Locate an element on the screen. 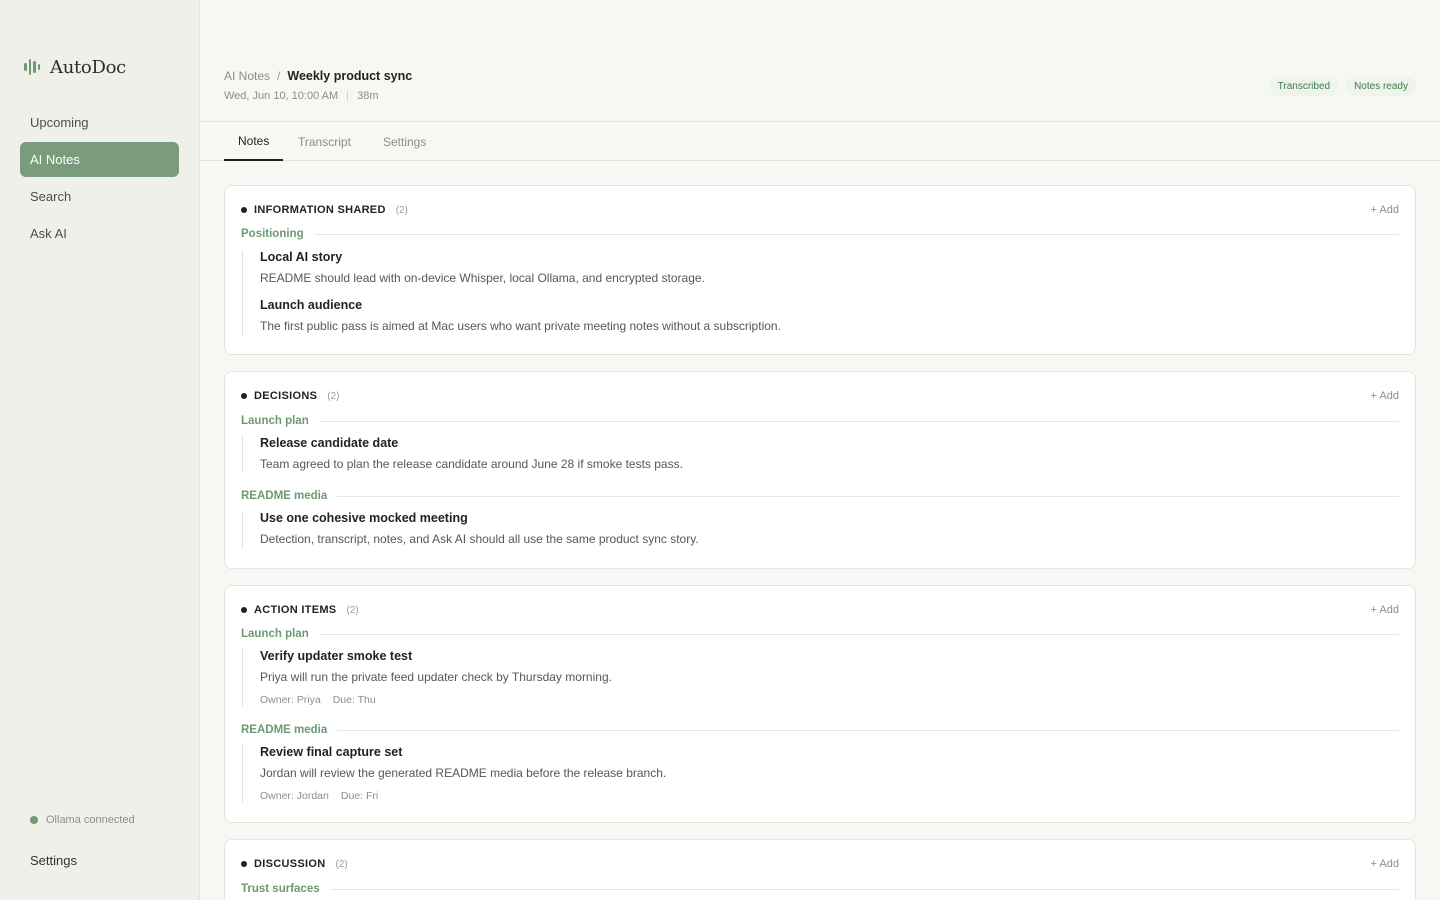  action-item-meta: Owner: Priya Due: Thu is located at coordinates (829, 700).